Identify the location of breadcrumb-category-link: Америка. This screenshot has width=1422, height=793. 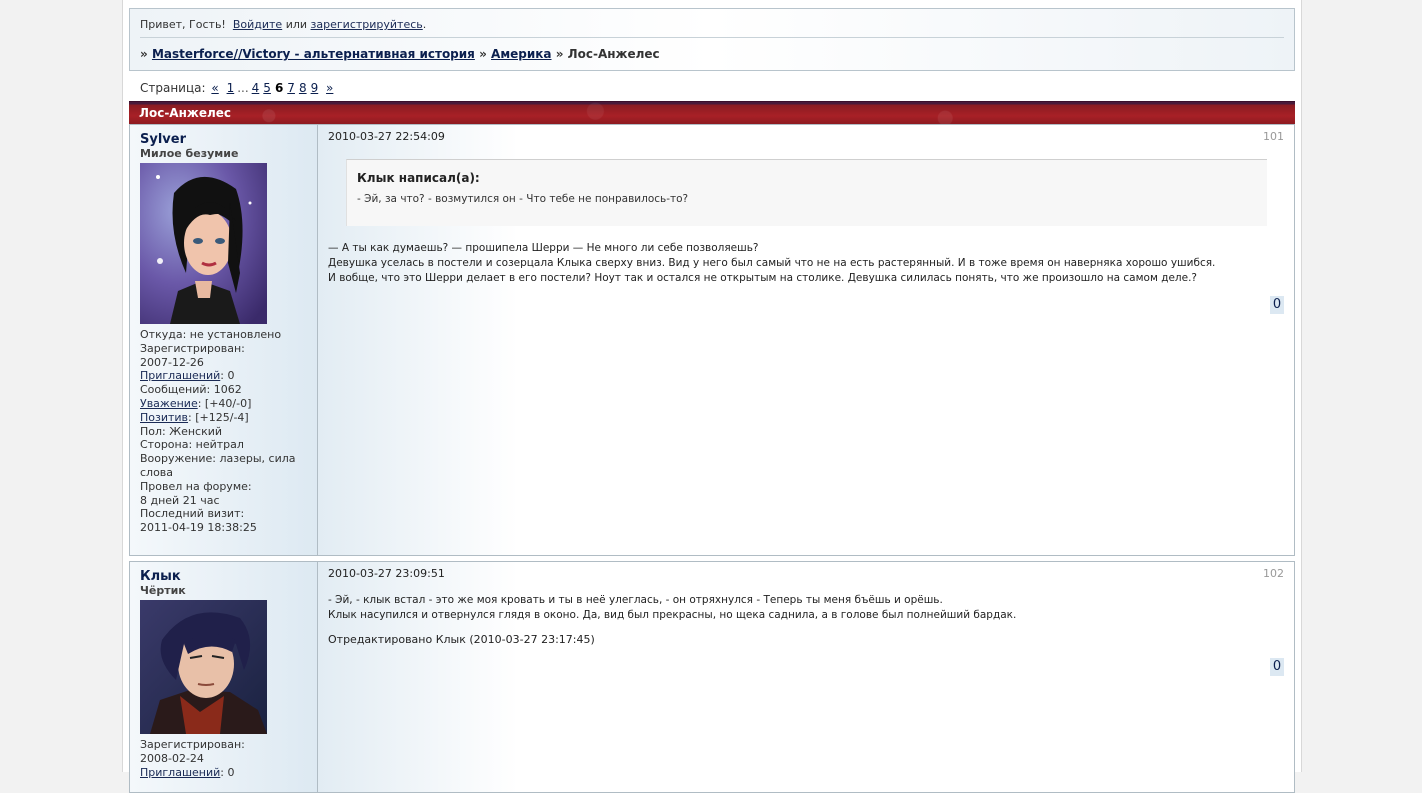
(521, 54).